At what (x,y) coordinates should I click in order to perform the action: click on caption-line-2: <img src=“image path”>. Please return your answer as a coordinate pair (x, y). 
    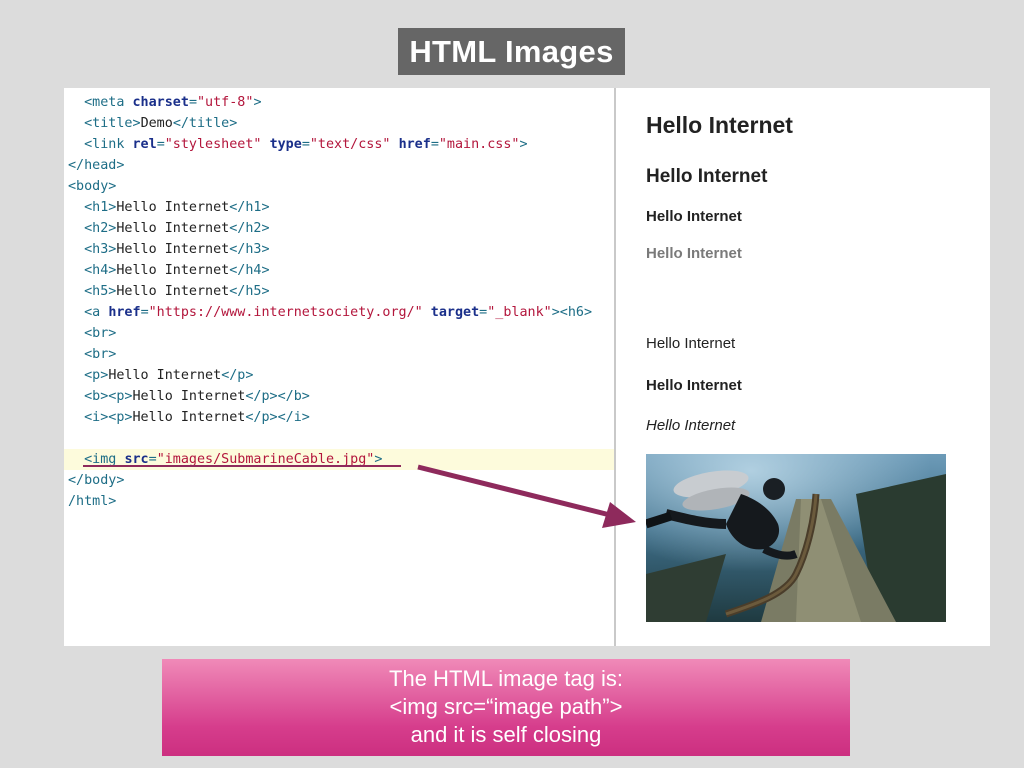
    Looking at the image, I should click on (506, 706).